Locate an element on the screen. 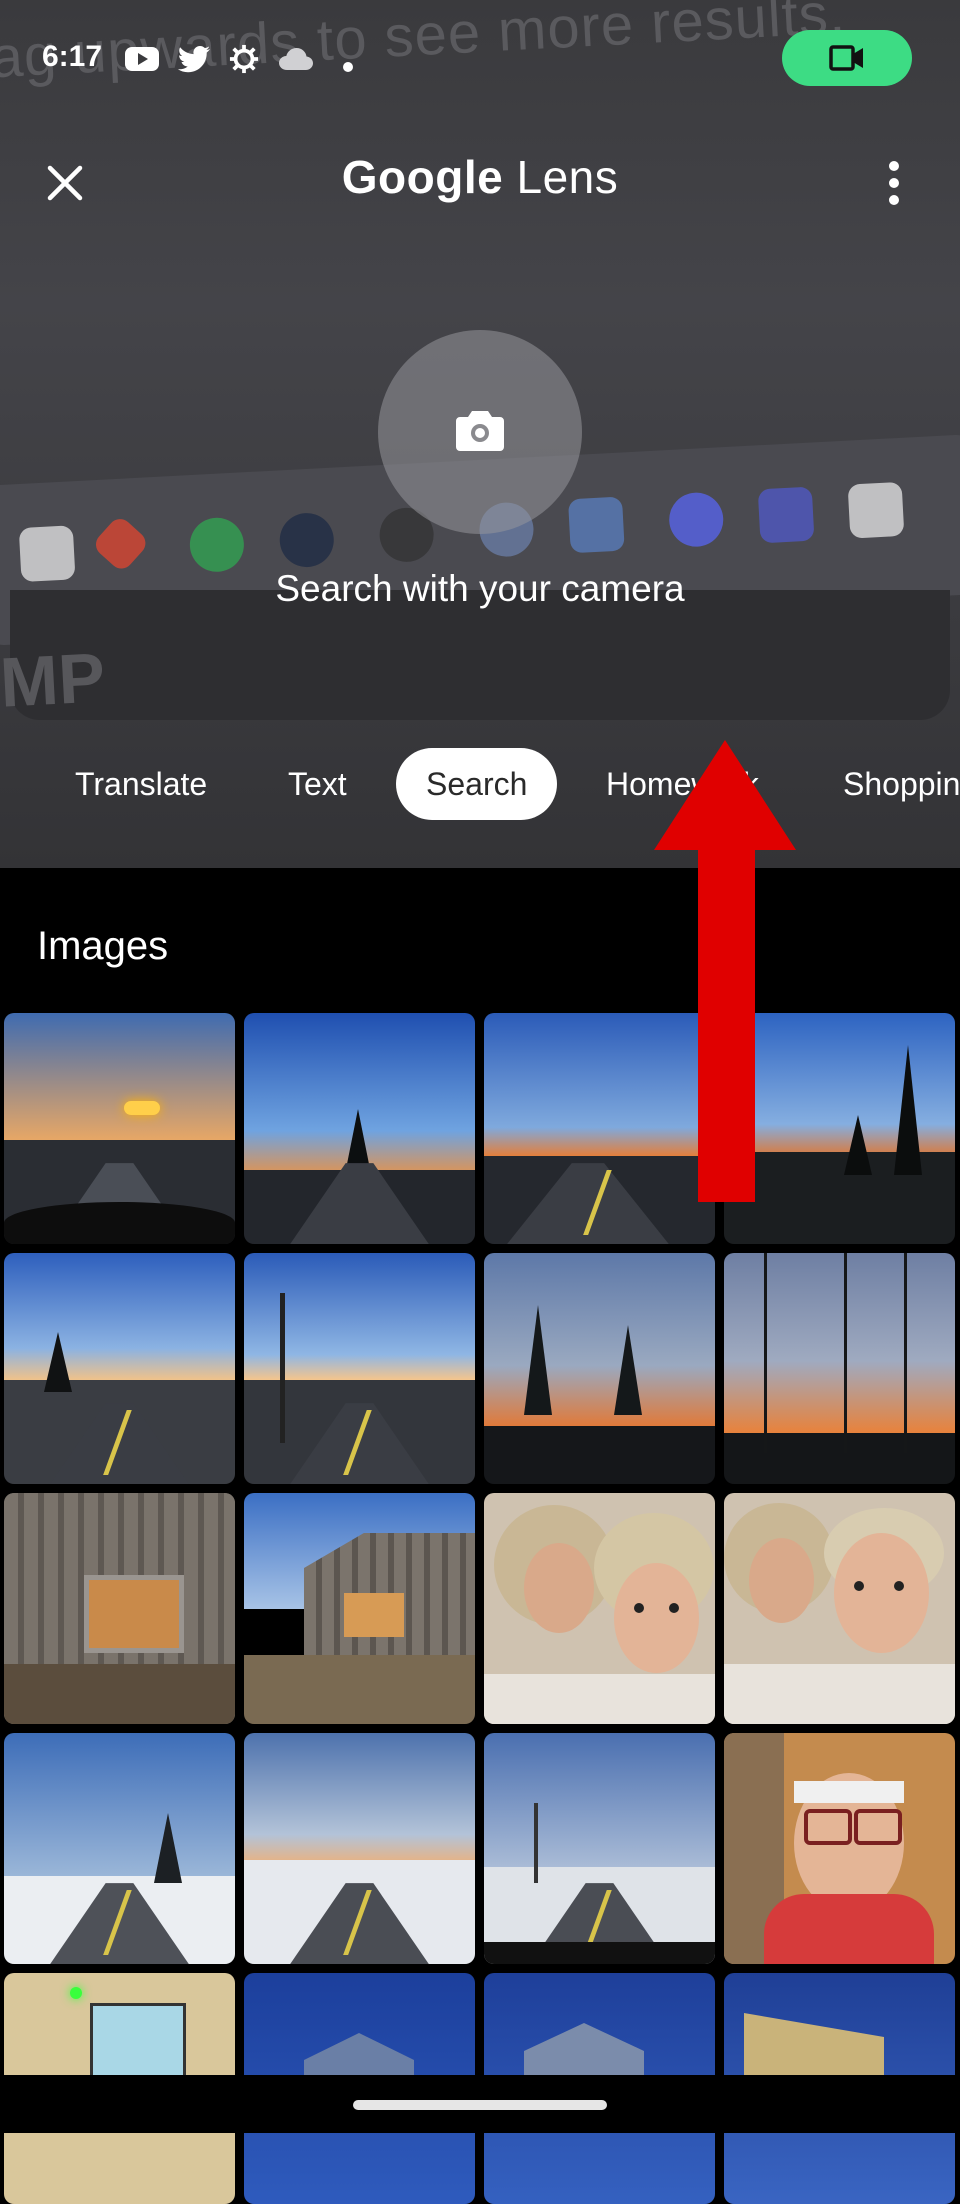  more-vert-icon is located at coordinates (894, 183).